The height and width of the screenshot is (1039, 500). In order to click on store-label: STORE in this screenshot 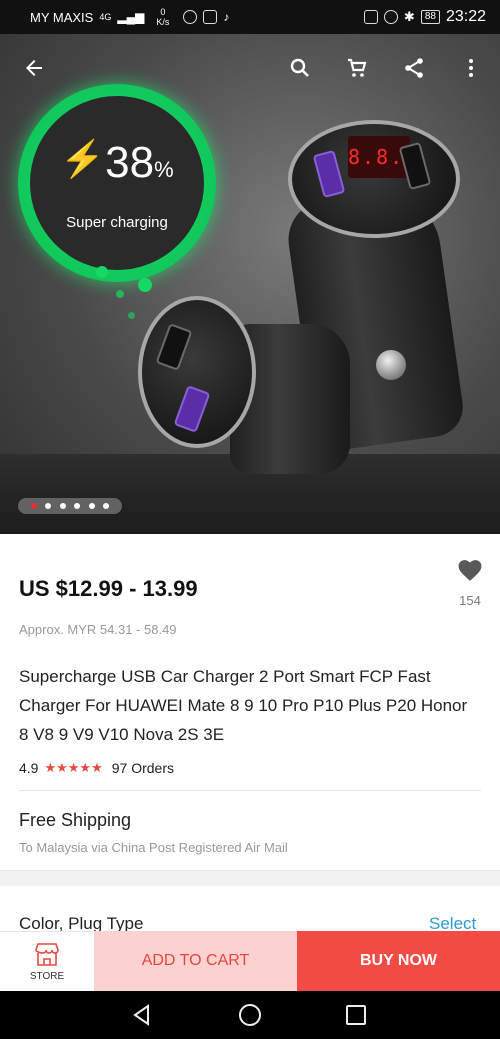, I will do `click(47, 976)`.